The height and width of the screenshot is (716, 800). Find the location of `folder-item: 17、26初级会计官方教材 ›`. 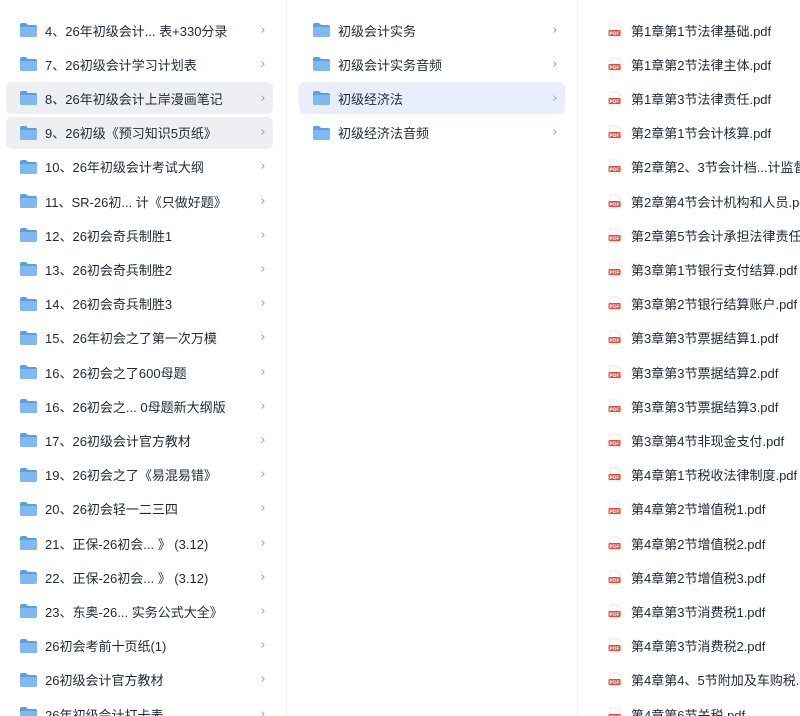

folder-item: 17、26初级会计官方教材 › is located at coordinates (139, 440).